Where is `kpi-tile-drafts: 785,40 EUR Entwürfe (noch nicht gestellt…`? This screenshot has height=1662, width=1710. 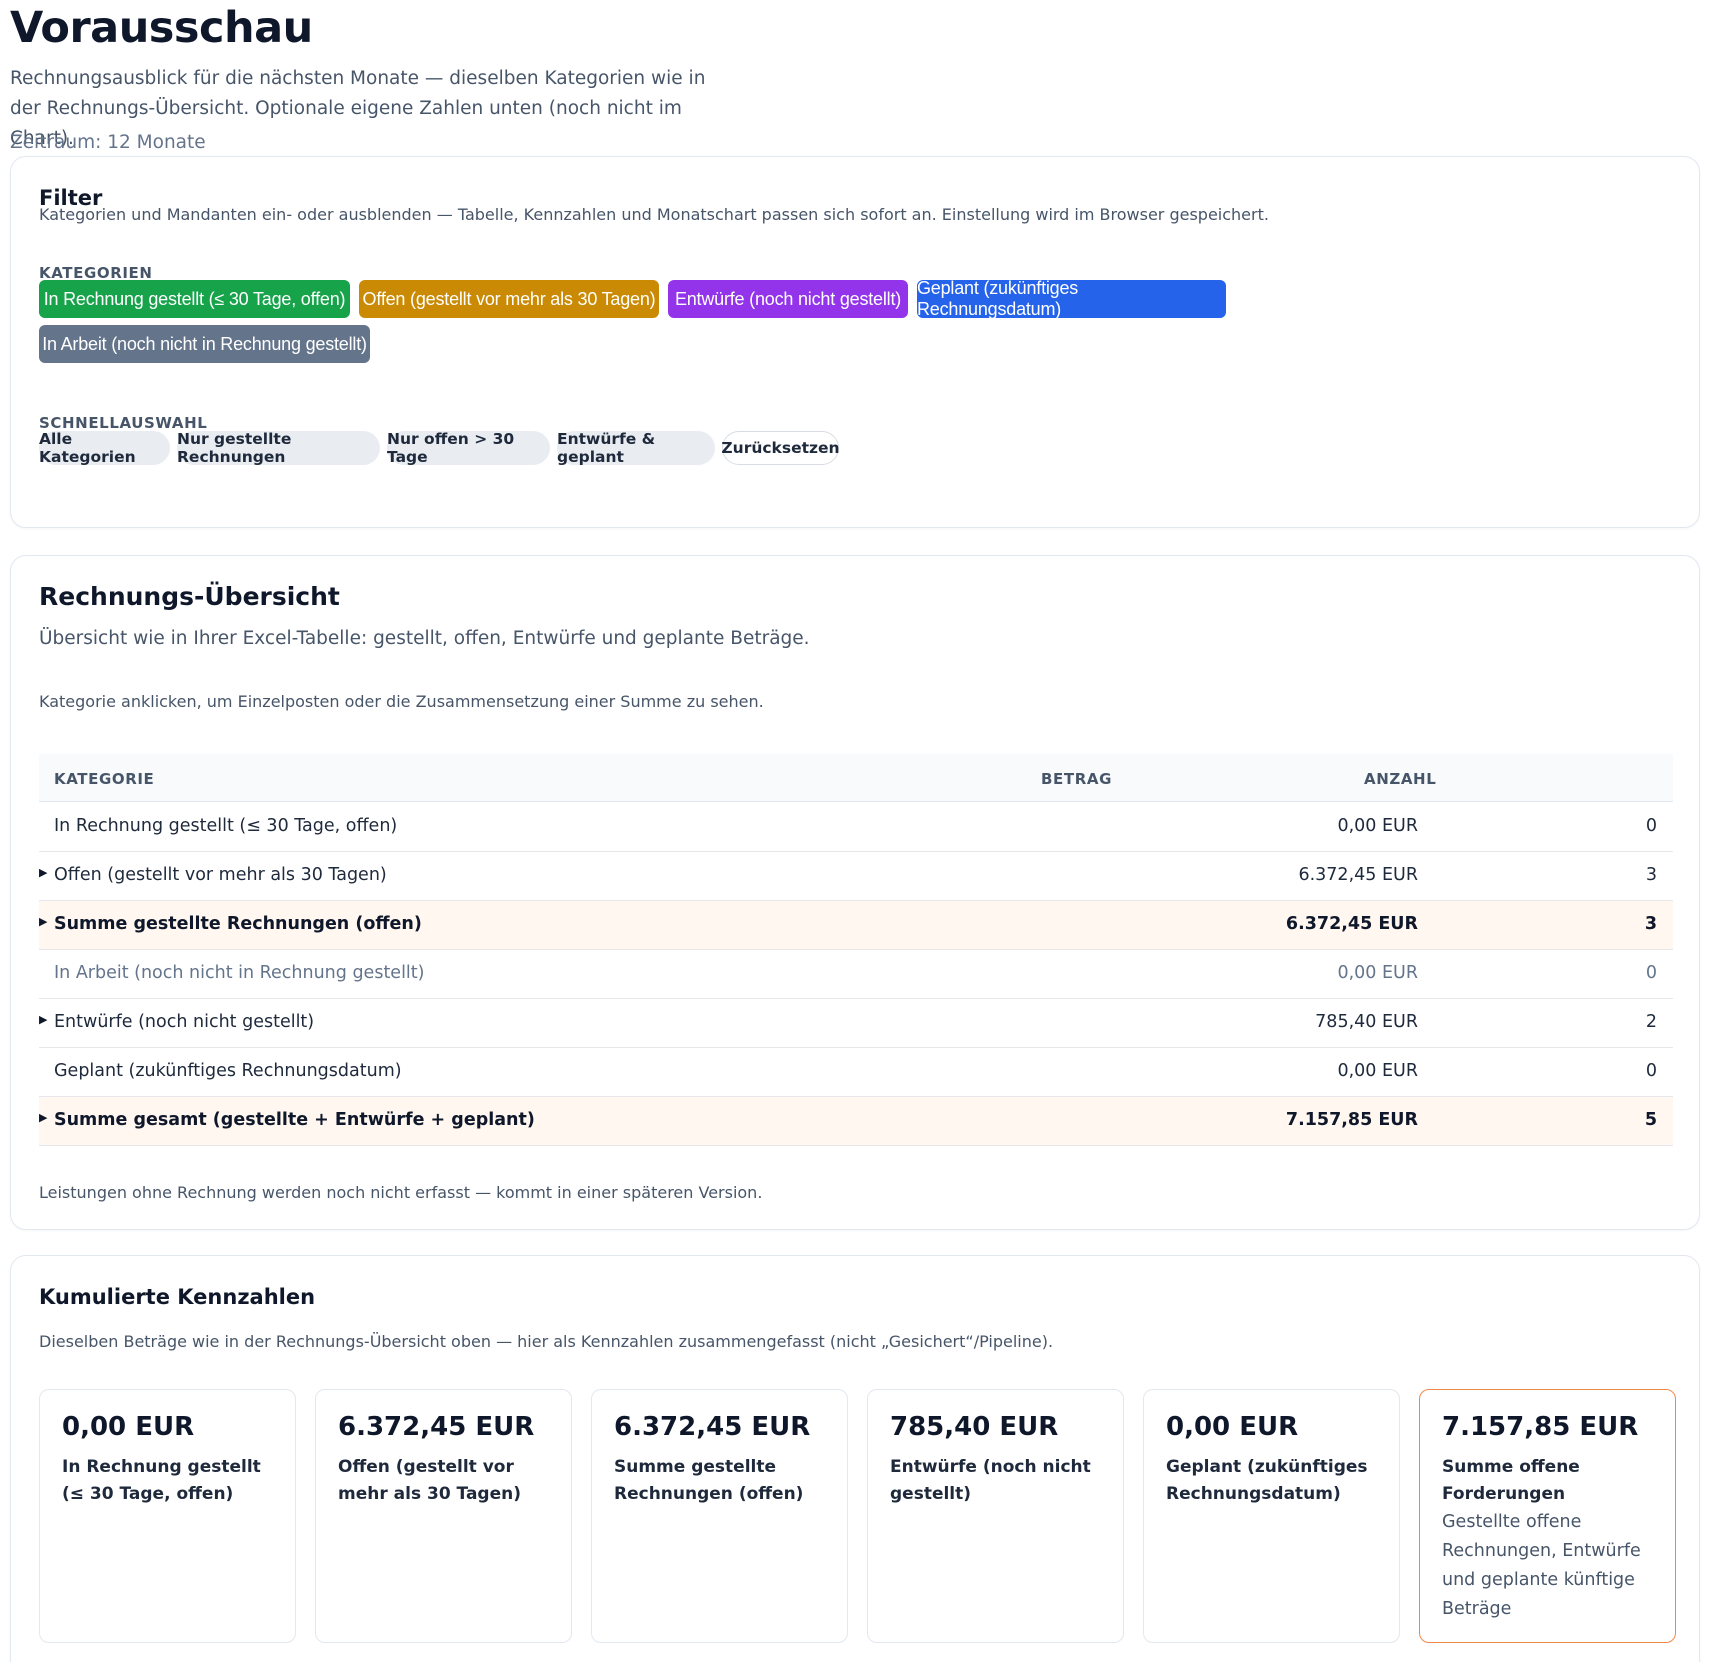 kpi-tile-drafts: 785,40 EUR Entwürfe (noch nicht gestellt… is located at coordinates (995, 1516).